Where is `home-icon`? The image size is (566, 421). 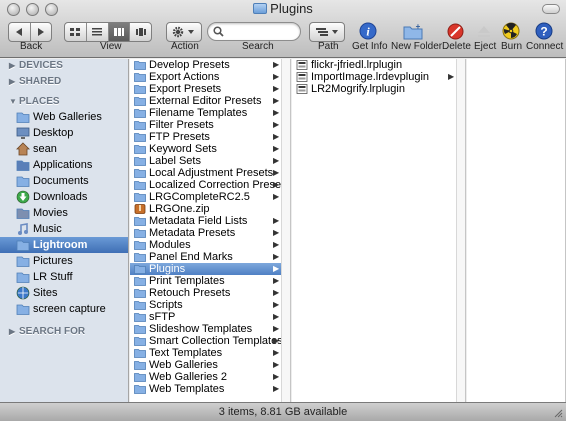 home-icon is located at coordinates (23, 149).